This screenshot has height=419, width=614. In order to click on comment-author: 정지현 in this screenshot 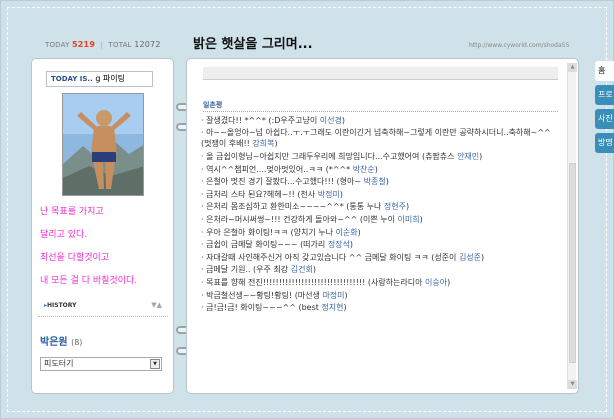, I will do `click(332, 307)`.